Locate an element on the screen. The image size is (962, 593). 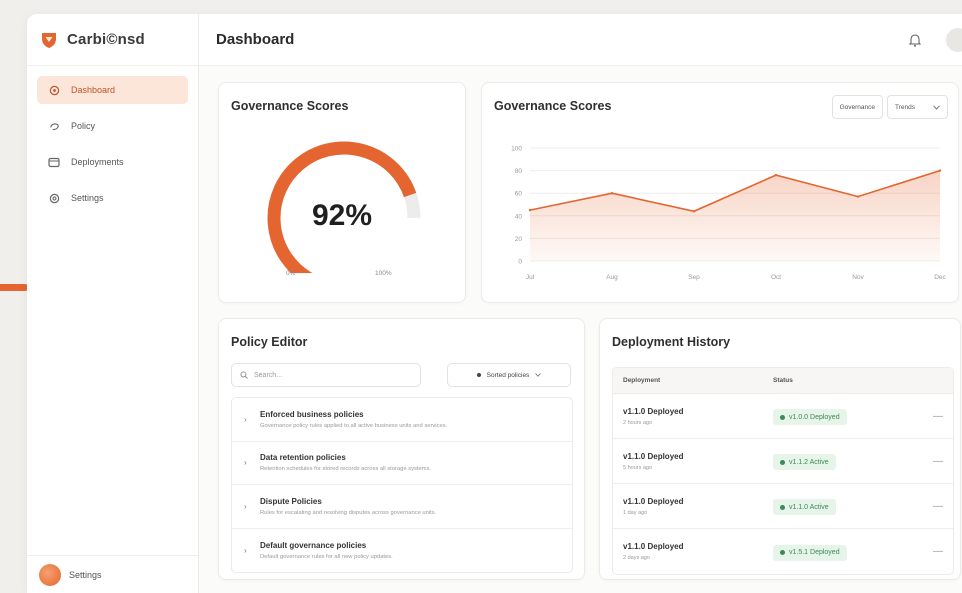
gauge-card-title: Governance Scores is located at coordinates (290, 106).